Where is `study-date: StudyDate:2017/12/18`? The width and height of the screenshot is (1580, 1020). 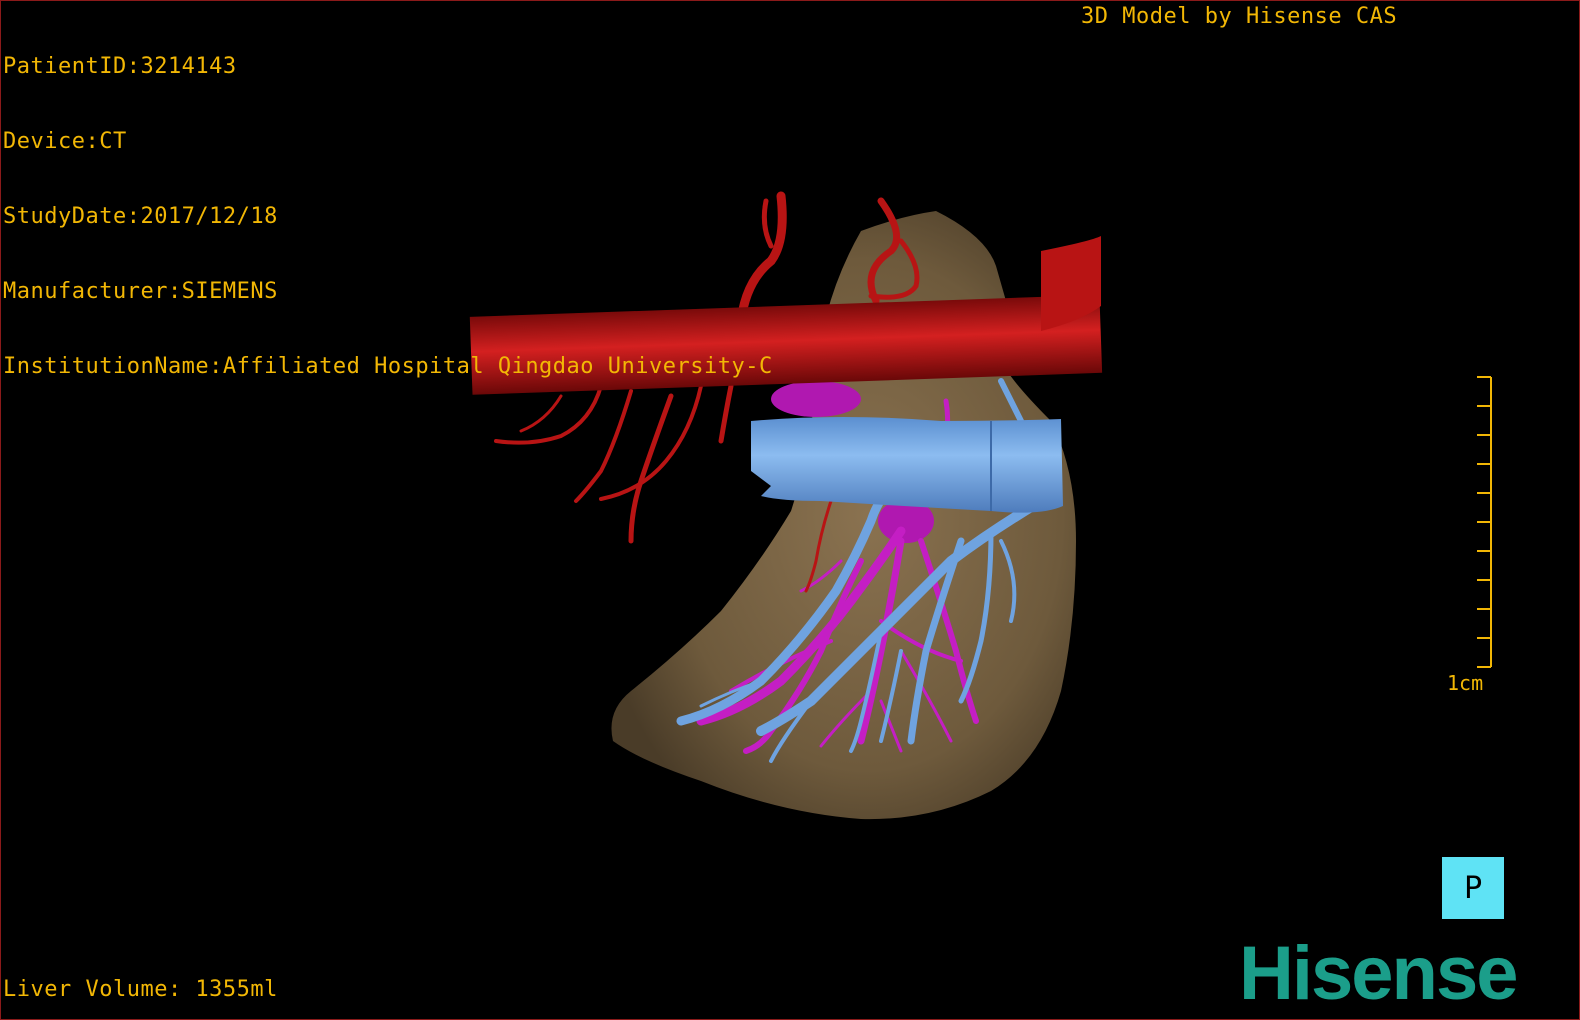 study-date: StudyDate:2017/12/18 is located at coordinates (140, 216).